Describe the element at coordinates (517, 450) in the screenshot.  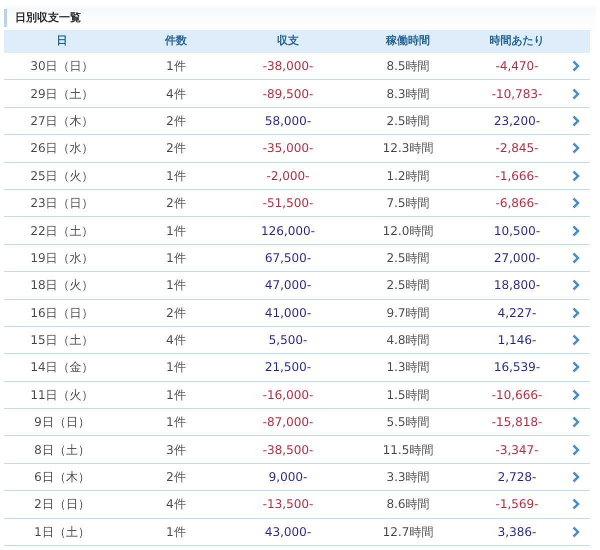
I see `table-cell-text: -3,347-` at that location.